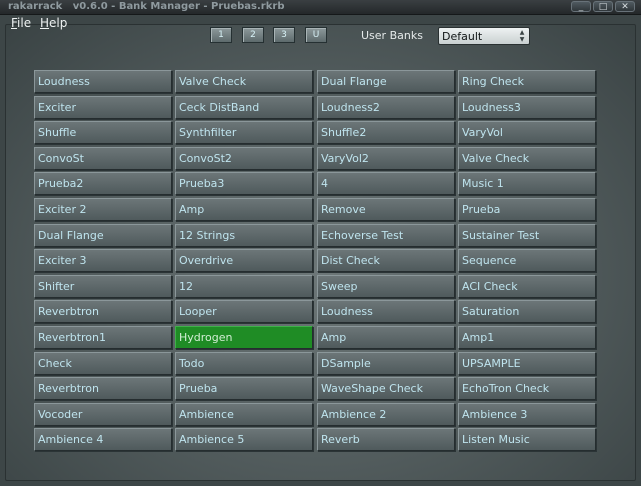 This screenshot has height=486, width=641. Describe the element at coordinates (522, 36) in the screenshot. I see `updown-arrows-icon: ▲ ▼` at that location.